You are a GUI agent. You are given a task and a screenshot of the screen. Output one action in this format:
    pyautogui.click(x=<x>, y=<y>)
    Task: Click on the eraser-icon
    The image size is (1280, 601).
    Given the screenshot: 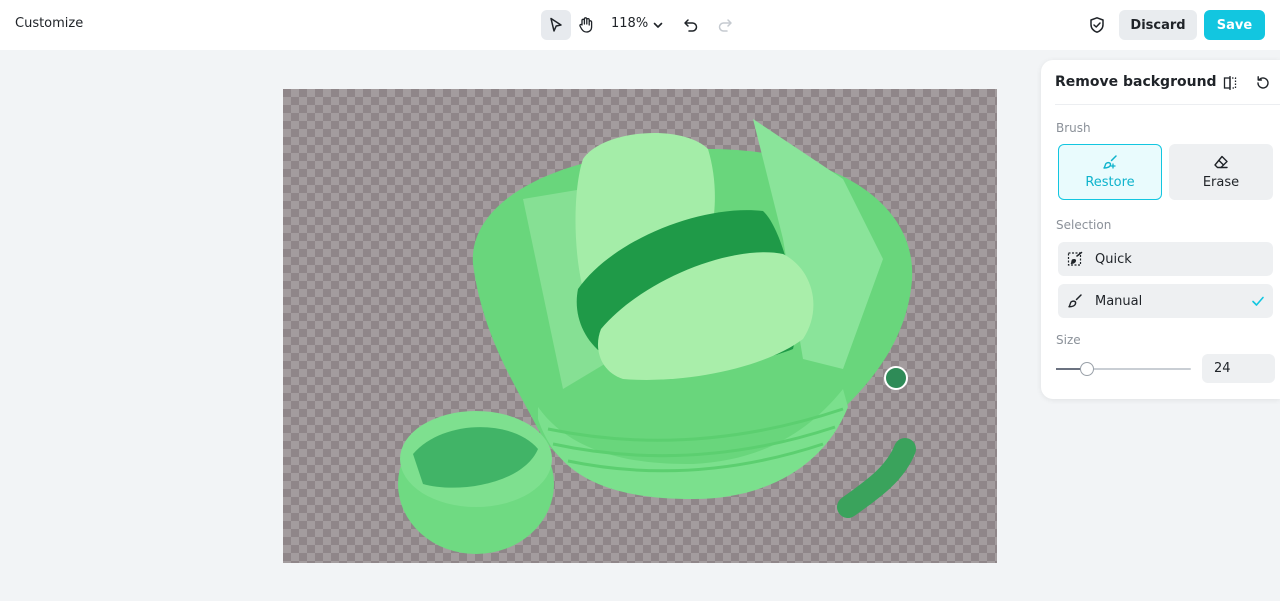 What is the action you would take?
    pyautogui.click(x=1221, y=162)
    